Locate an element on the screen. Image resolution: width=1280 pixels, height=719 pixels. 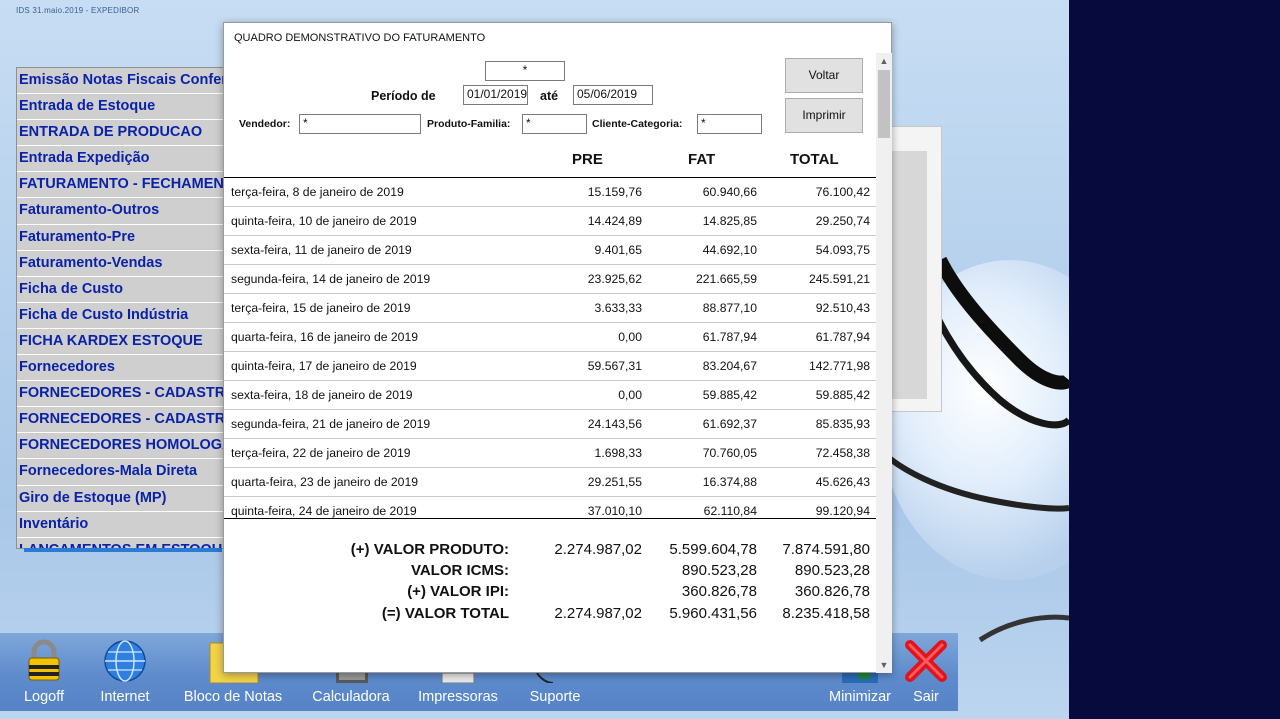
menu-scrollbar is located at coordinates (123, 550).